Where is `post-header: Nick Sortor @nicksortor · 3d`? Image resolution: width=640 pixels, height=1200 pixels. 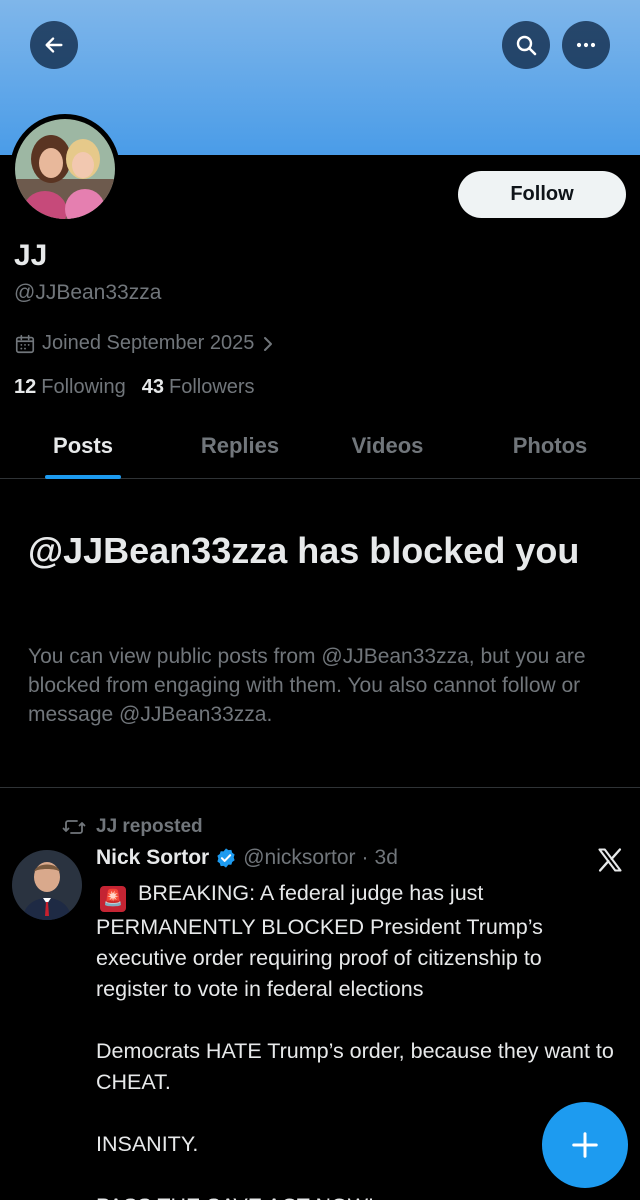
post-header: Nick Sortor @nicksortor · 3d is located at coordinates (247, 858).